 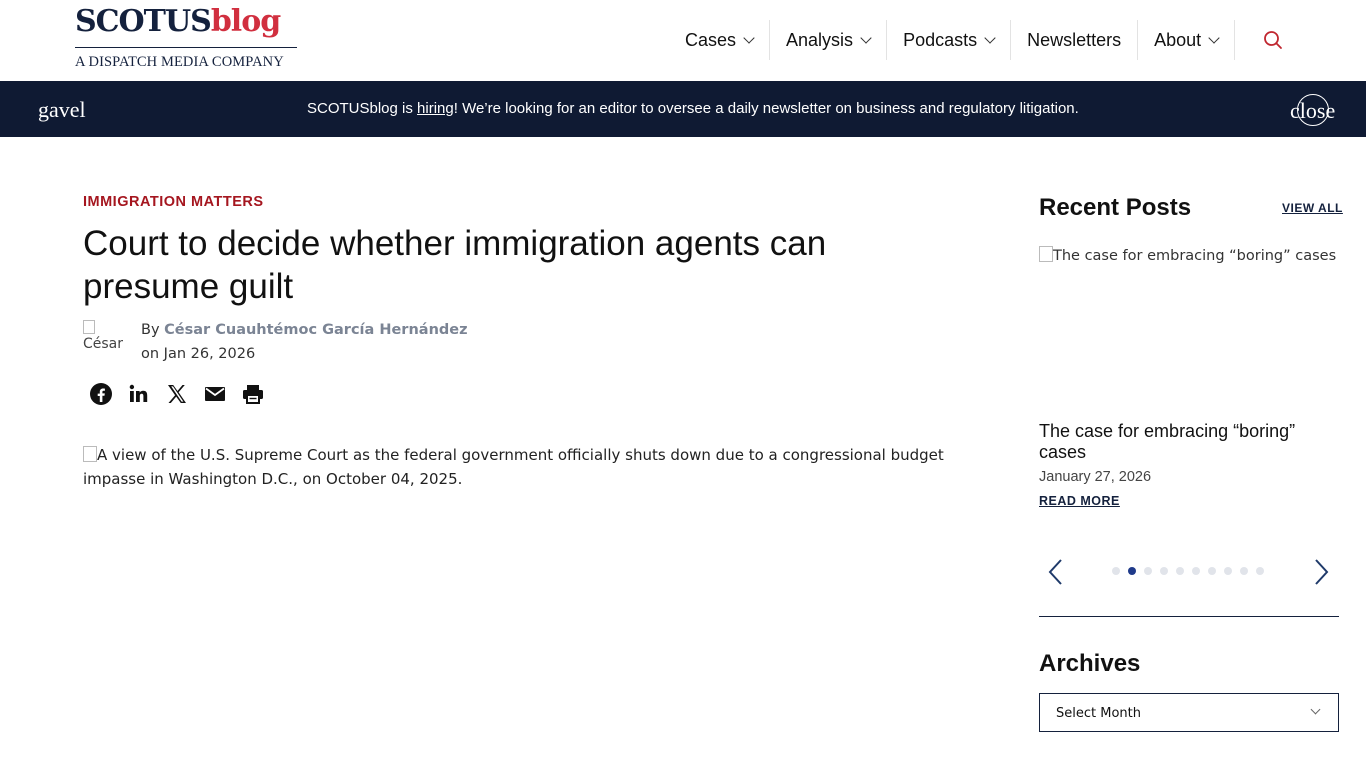 I want to click on logo-scotus: SCOTUS, so click(x=143, y=21).